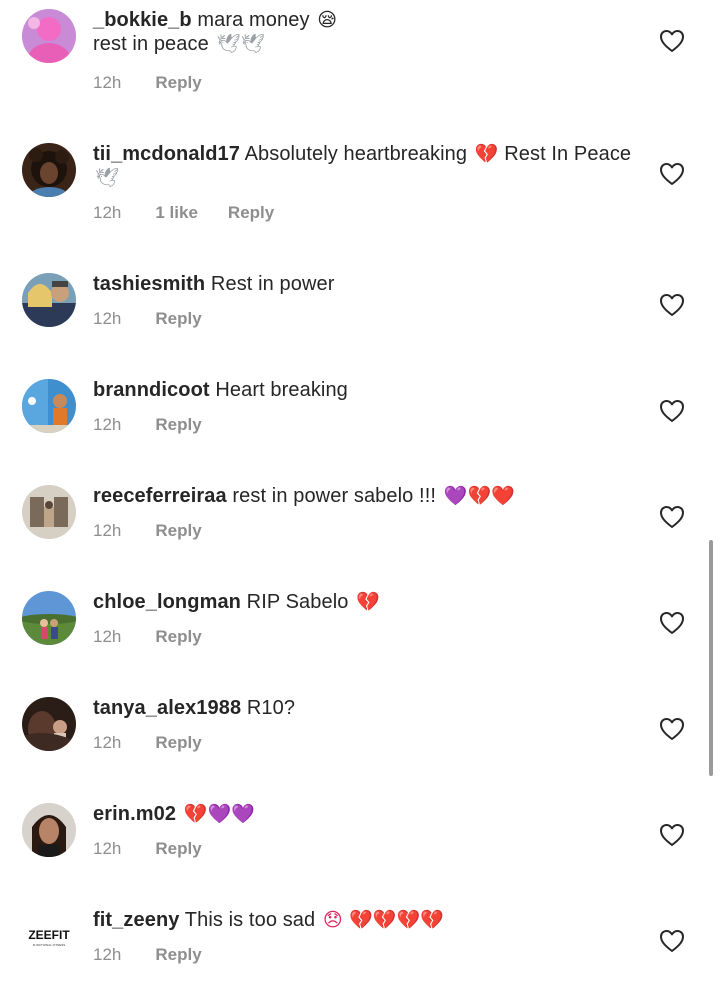 The image size is (720, 1006). I want to click on comment-username: tii_mcdonald17, so click(166, 154).